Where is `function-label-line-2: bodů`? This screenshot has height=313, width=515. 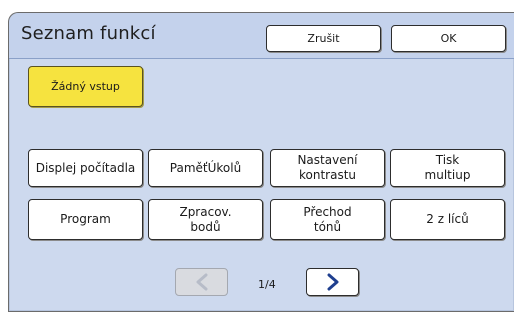 function-label-line-2: bodů is located at coordinates (205, 226).